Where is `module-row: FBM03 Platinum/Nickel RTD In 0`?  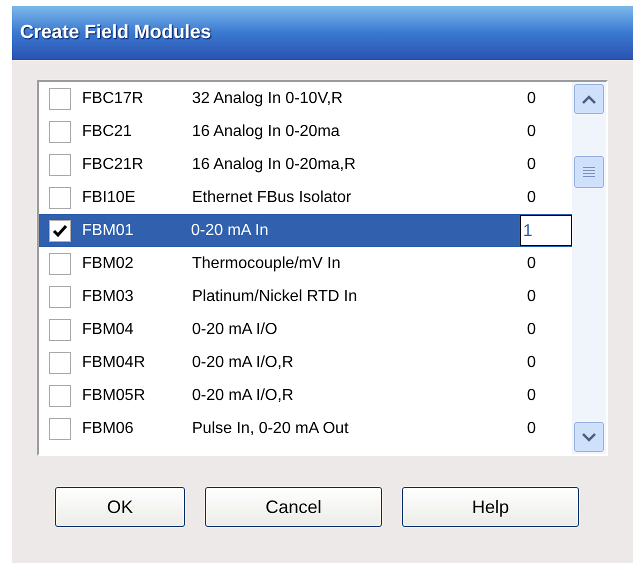
module-row: FBM03 Platinum/Nickel RTD In 0 is located at coordinates (305, 296).